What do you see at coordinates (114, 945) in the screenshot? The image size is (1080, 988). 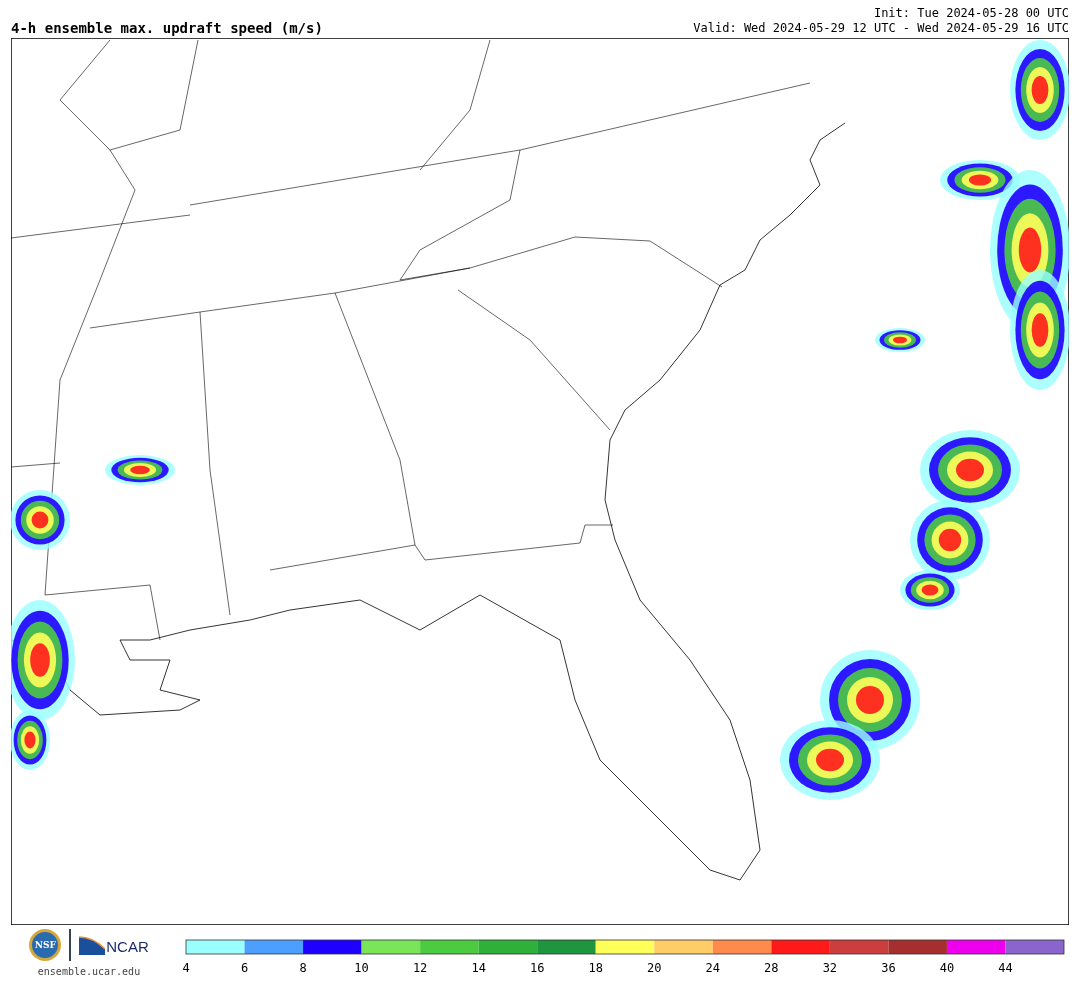 I see `ncar-logo: NCAR` at bounding box center [114, 945].